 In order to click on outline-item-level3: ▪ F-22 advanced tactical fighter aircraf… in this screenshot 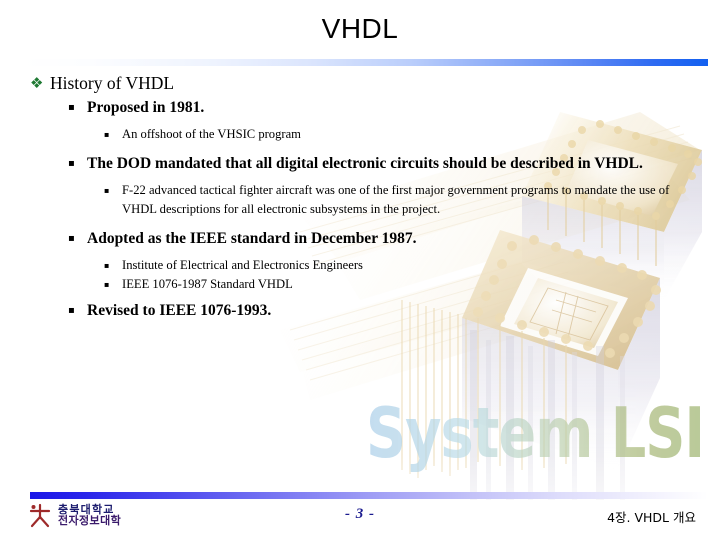, I will do `click(360, 200)`.